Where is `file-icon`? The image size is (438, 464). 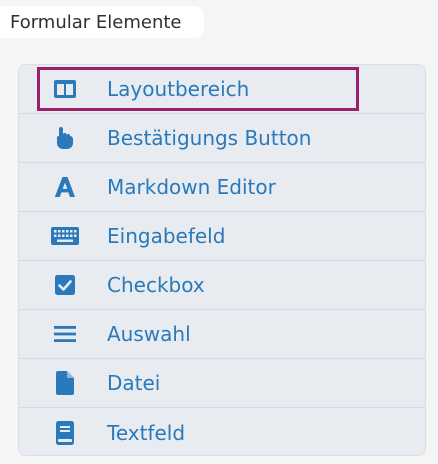 file-icon is located at coordinates (65, 383).